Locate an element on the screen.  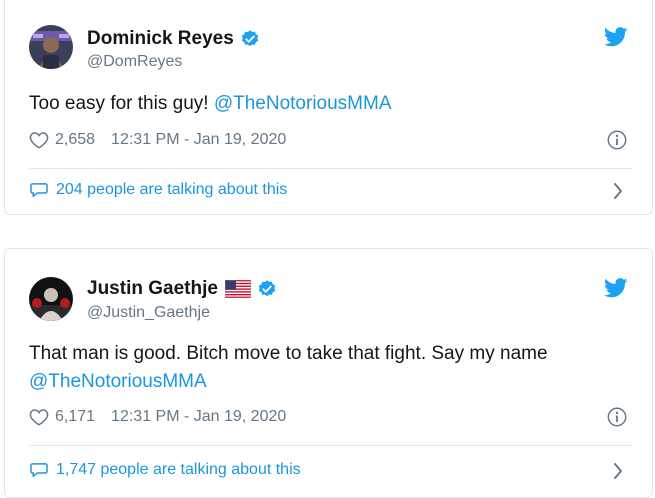
conversation-link: 1,747 people are talking about this is located at coordinates (330, 470).